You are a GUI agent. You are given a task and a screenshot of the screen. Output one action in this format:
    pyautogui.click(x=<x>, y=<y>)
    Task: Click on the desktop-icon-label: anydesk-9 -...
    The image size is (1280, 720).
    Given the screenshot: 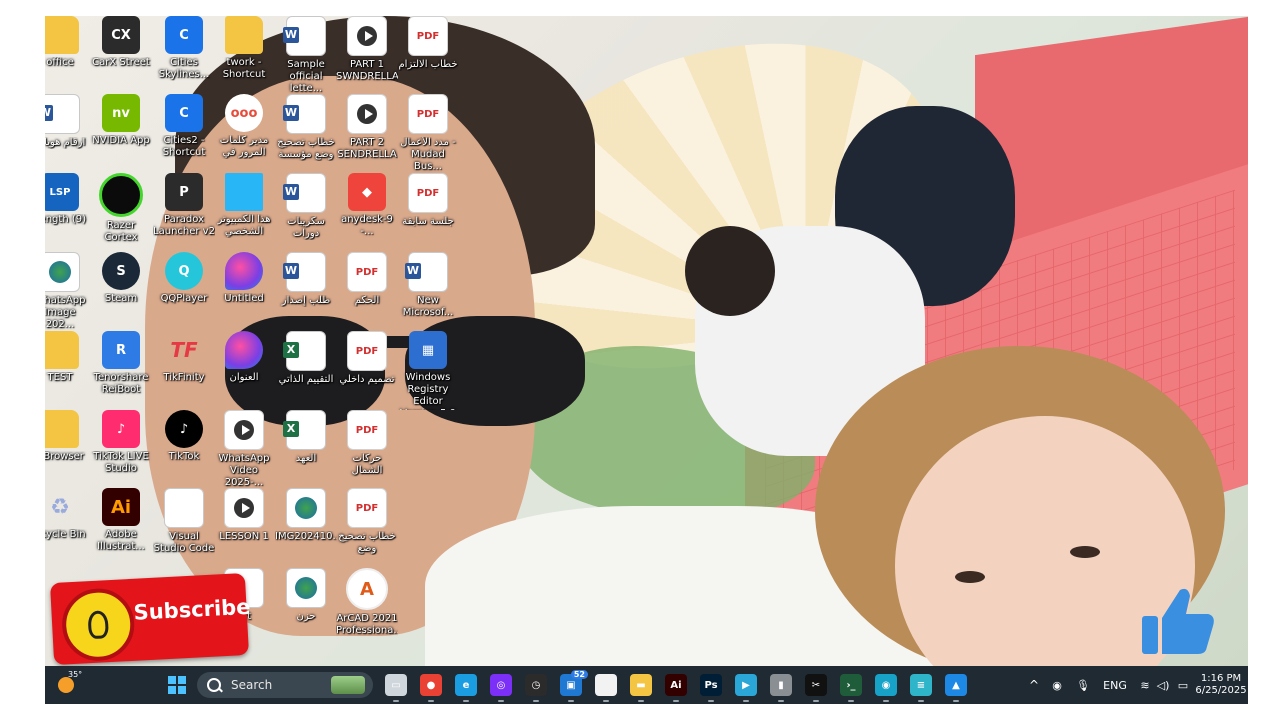 What is the action you would take?
    pyautogui.click(x=367, y=225)
    